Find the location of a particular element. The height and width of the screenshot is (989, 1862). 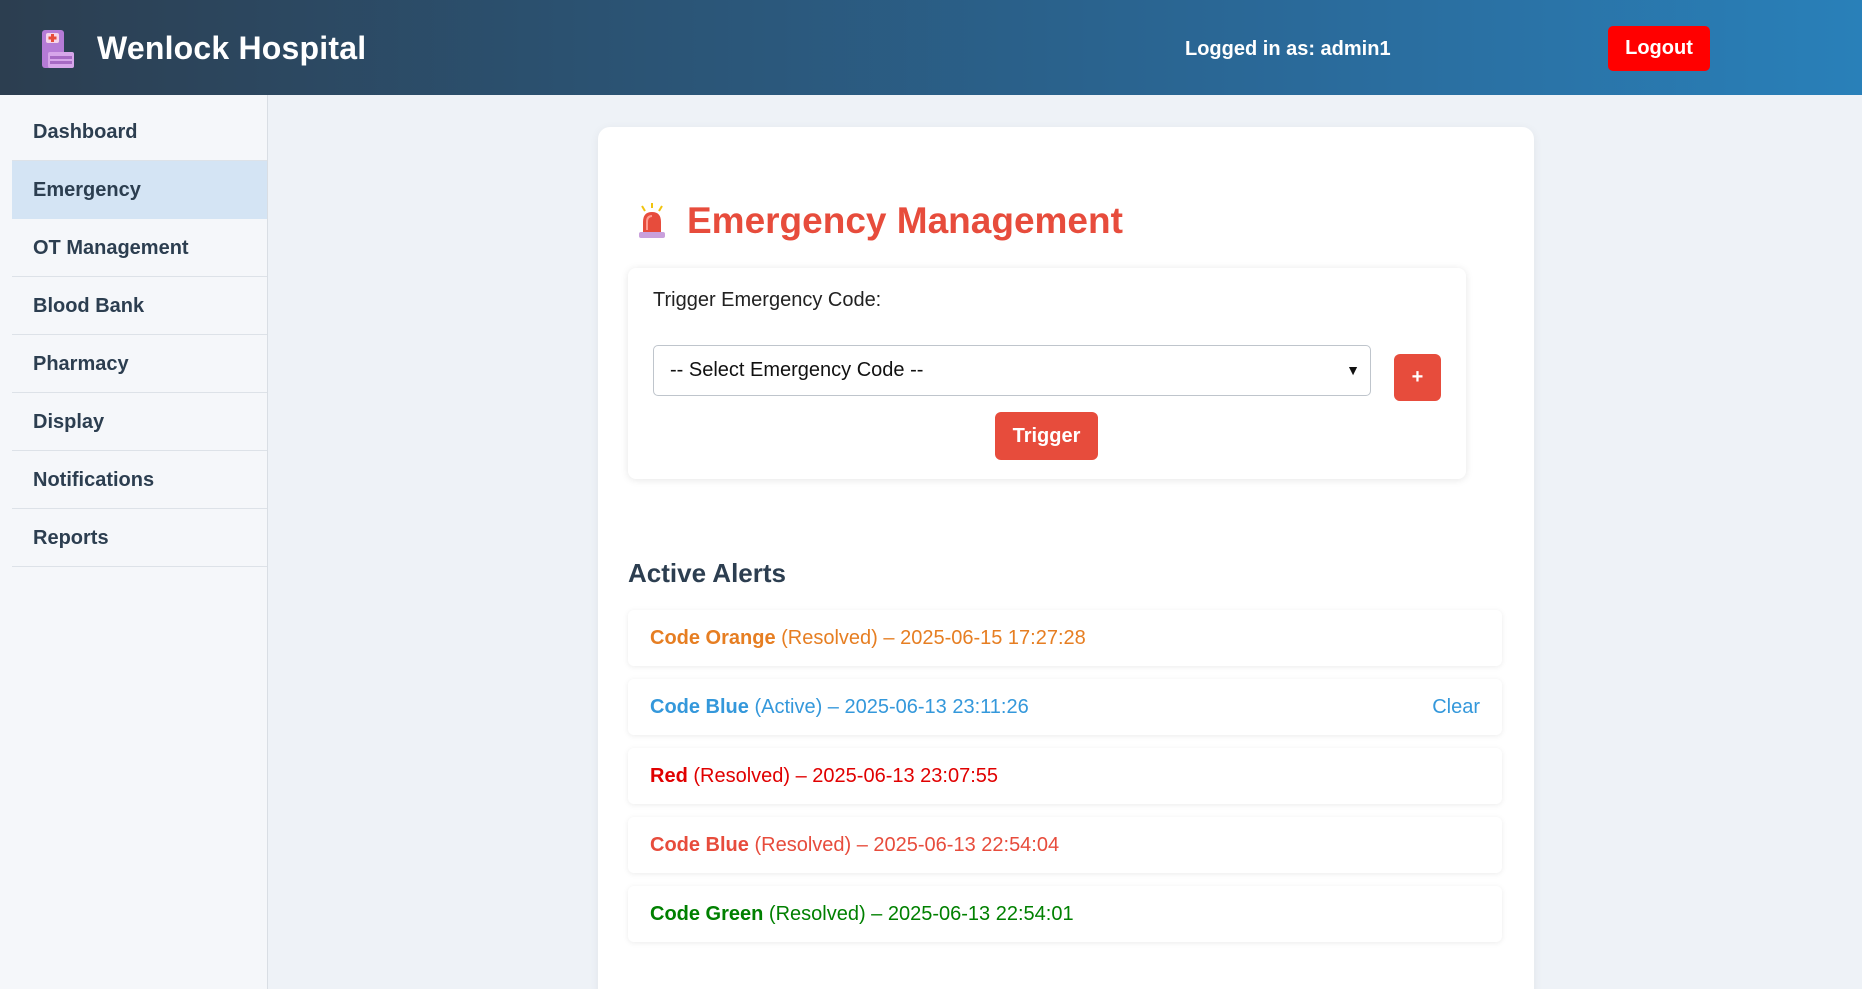

sidebar-item-blood-bank: Blood Bank is located at coordinates (139, 306).